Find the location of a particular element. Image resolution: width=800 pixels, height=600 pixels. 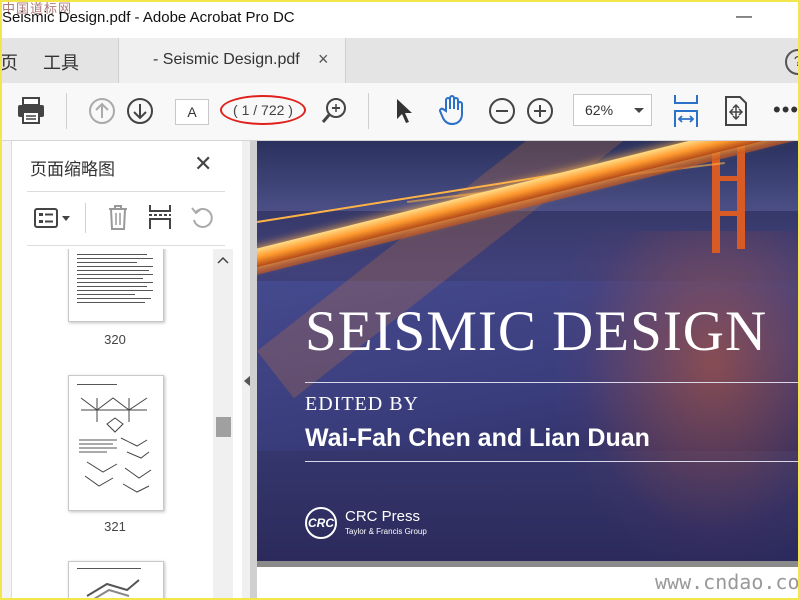

tab-home: 页 is located at coordinates (9, 62).